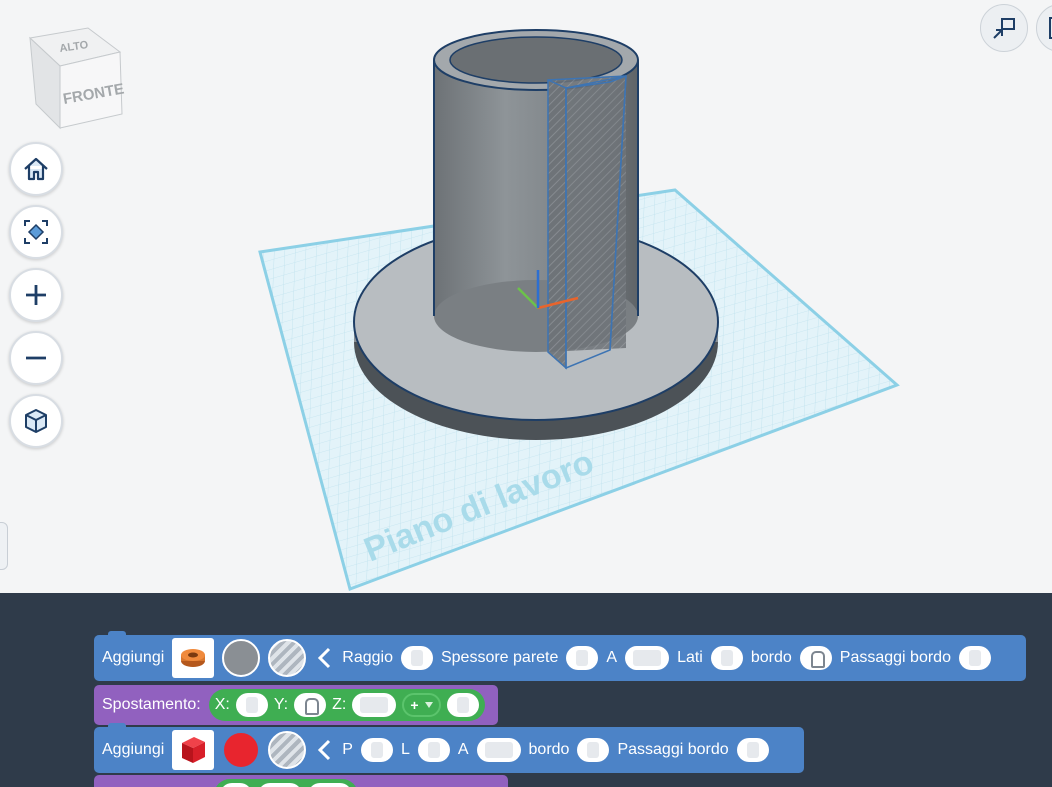 Image resolution: width=1052 pixels, height=787 pixels. What do you see at coordinates (421, 705) in the screenshot?
I see `math-op-group: +` at bounding box center [421, 705].